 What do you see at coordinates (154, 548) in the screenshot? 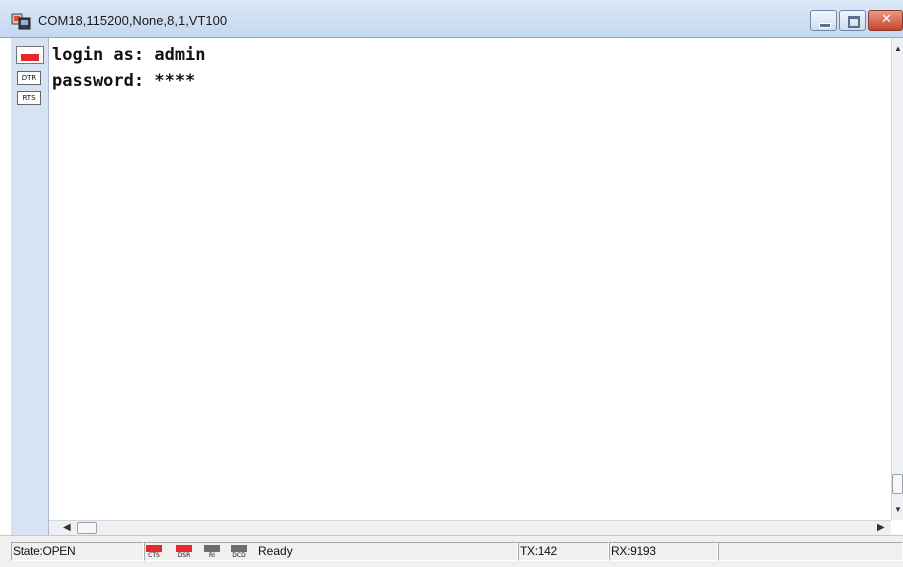
I see `cts-led-indicator` at bounding box center [154, 548].